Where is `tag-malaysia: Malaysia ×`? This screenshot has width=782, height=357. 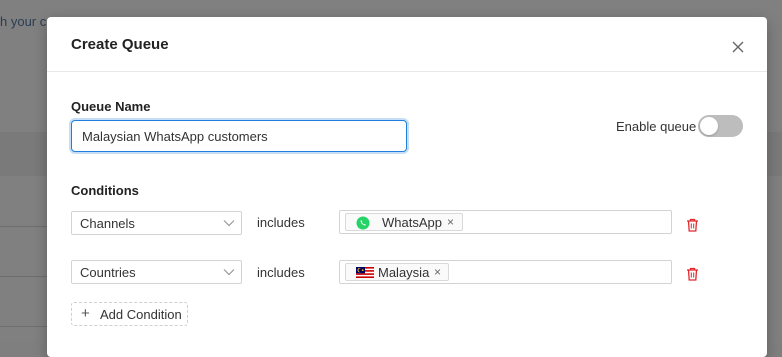
tag-malaysia: Malaysia × is located at coordinates (397, 272).